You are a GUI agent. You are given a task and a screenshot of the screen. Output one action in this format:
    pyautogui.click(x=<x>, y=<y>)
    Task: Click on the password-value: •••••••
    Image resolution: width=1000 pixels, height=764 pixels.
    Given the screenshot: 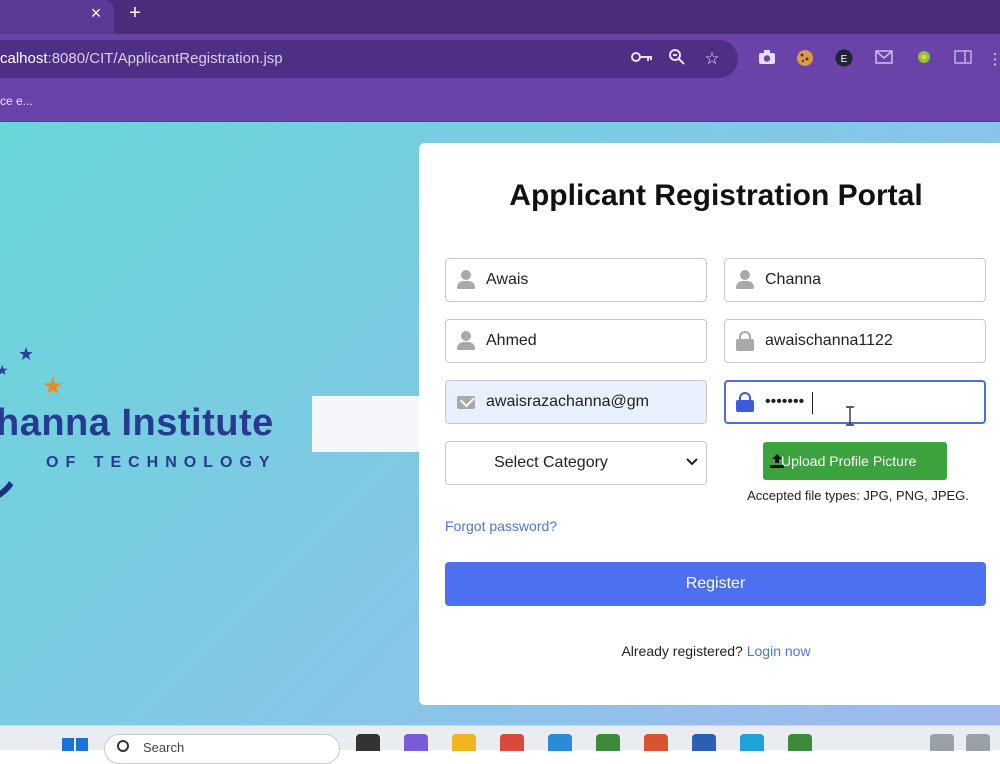 What is the action you would take?
    pyautogui.click(x=872, y=404)
    